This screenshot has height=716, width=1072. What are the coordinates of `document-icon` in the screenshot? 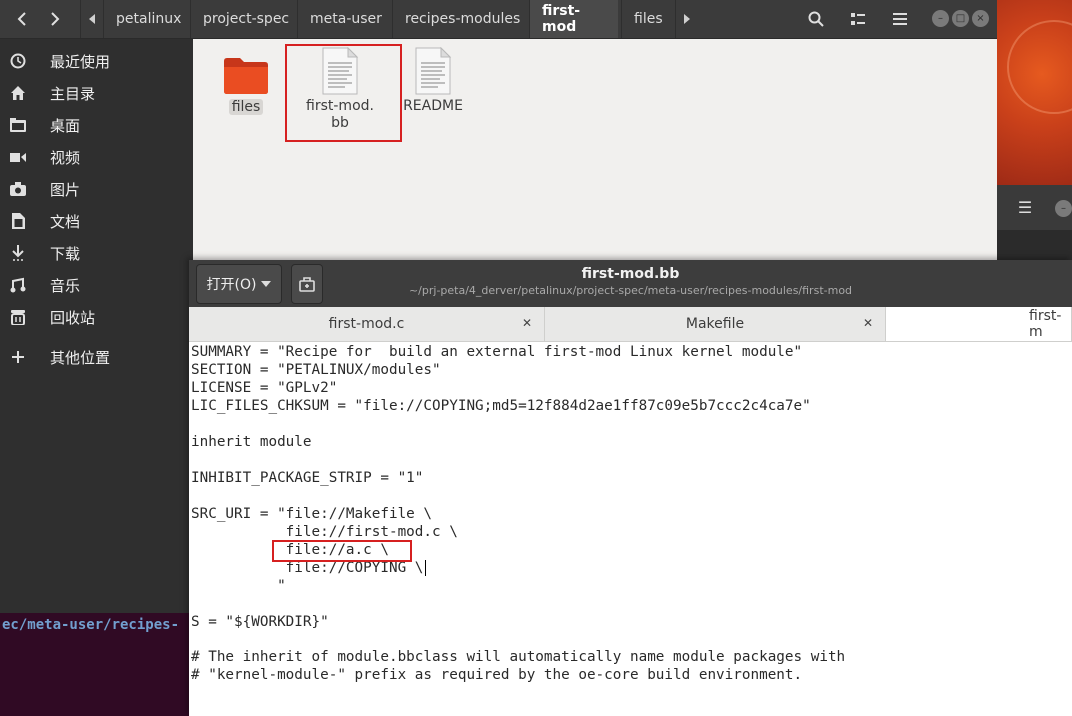 It's located at (18, 221).